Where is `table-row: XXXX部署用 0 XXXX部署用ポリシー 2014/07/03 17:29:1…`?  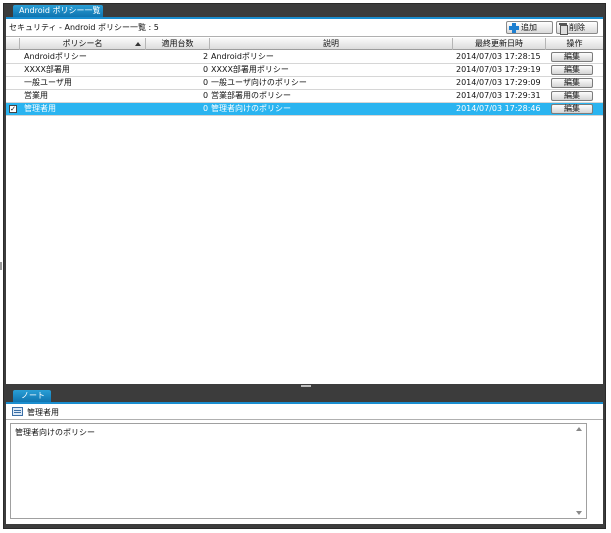 table-row: XXXX部署用 0 XXXX部署用ポリシー 2014/07/03 17:29:1… is located at coordinates (304, 70).